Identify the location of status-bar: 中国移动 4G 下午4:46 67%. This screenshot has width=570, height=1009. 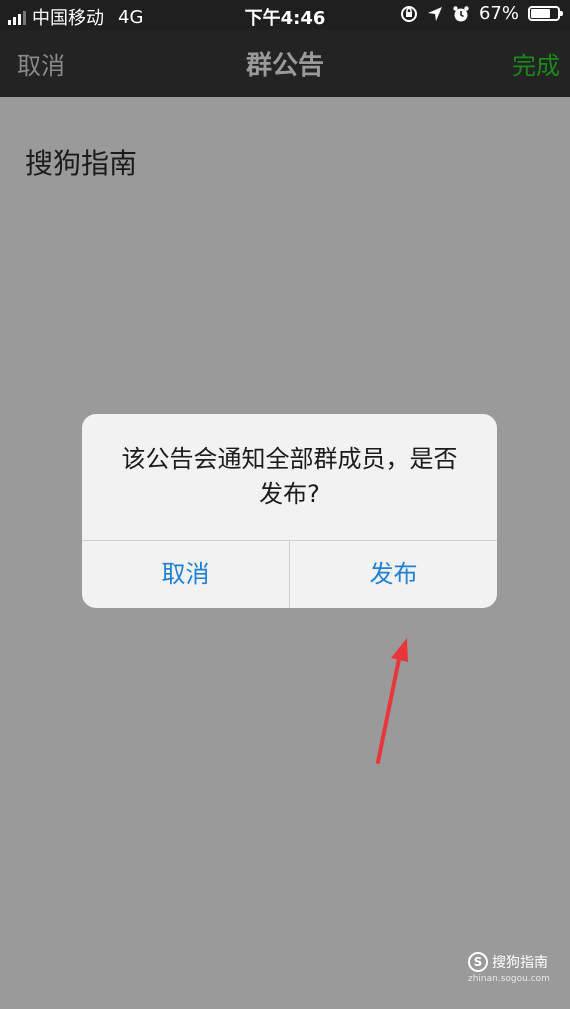
(285, 15).